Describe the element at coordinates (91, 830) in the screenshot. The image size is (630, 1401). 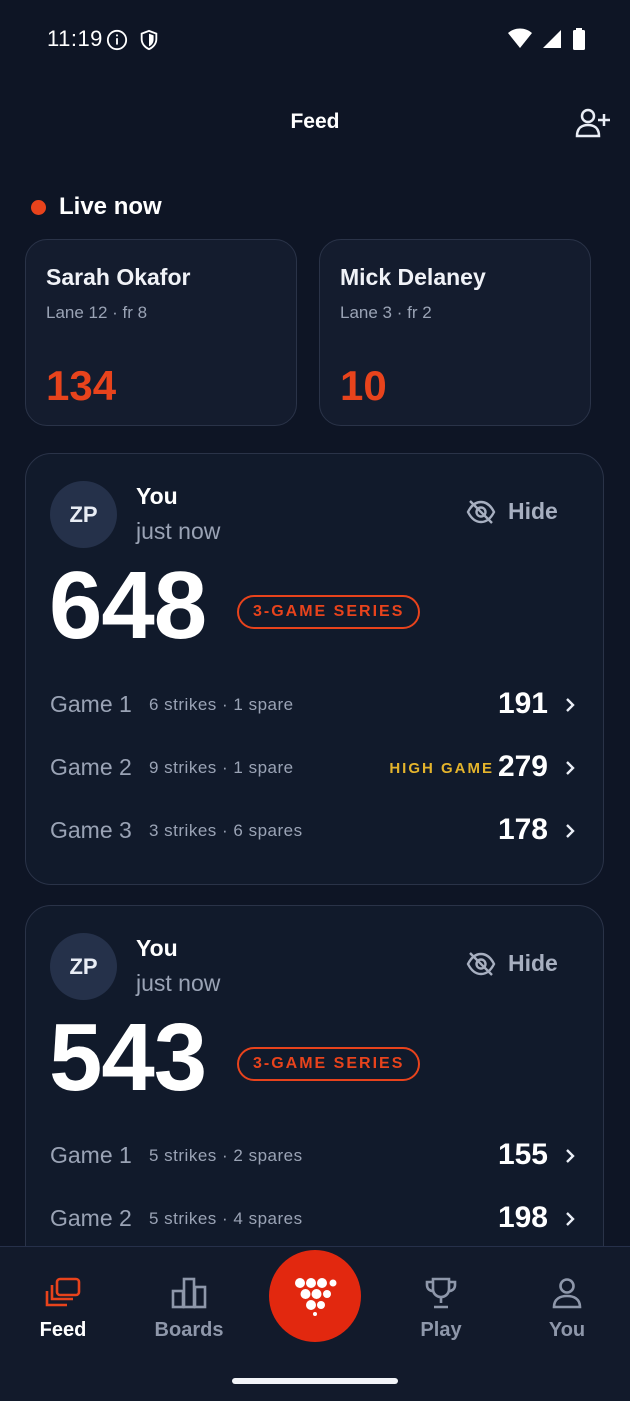
I see `game-label: Game 3` at that location.